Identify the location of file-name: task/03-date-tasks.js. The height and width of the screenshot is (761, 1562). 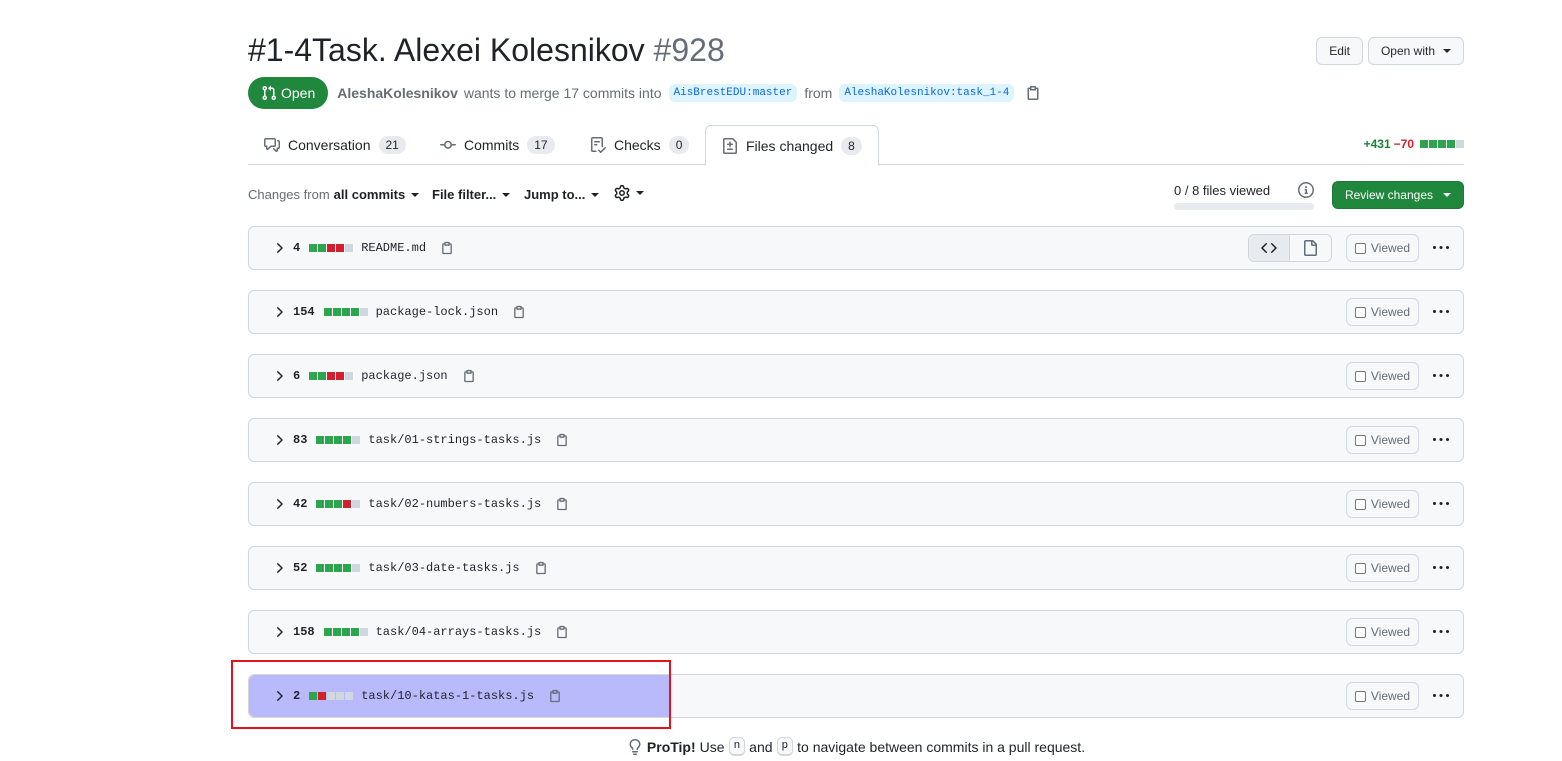
(443, 568).